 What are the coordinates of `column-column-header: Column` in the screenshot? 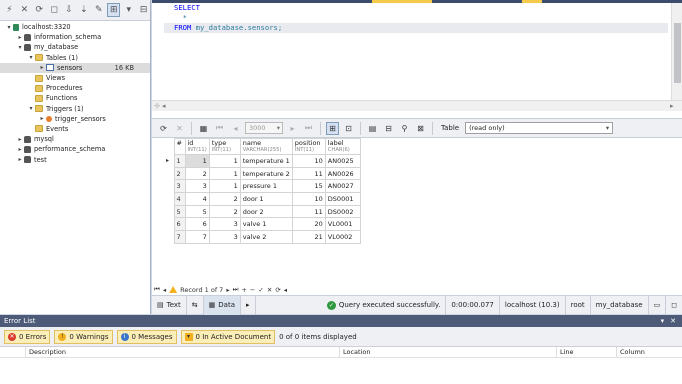 It's located at (649, 352).